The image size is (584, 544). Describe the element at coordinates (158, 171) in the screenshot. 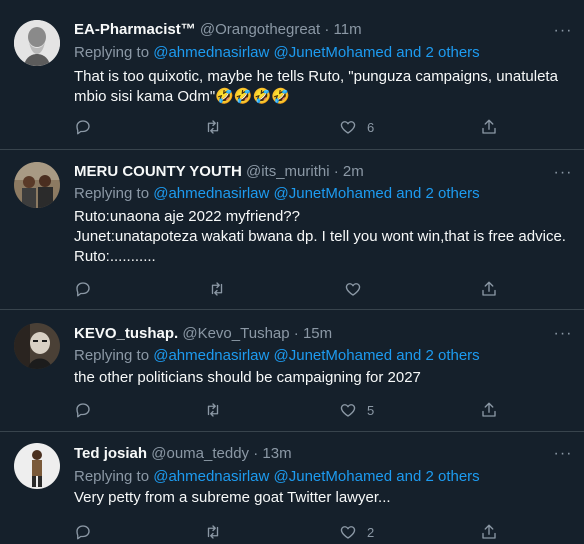

I see `author-name: MERU COUNTY YOUTH` at that location.